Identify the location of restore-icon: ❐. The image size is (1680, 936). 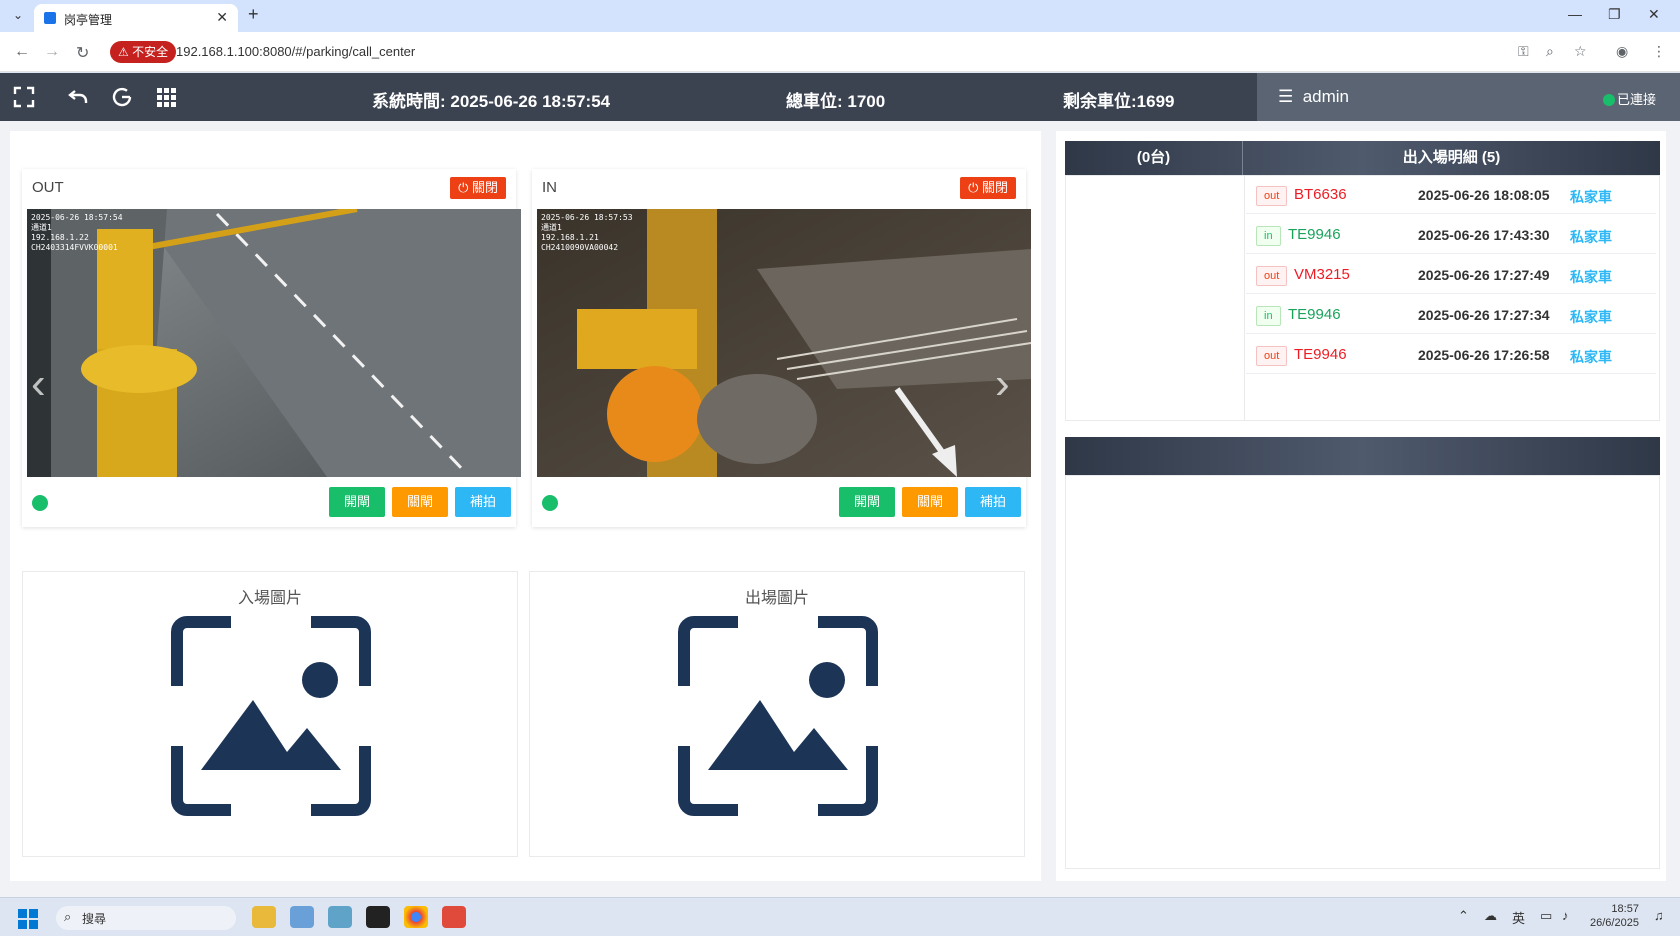
(1614, 14).